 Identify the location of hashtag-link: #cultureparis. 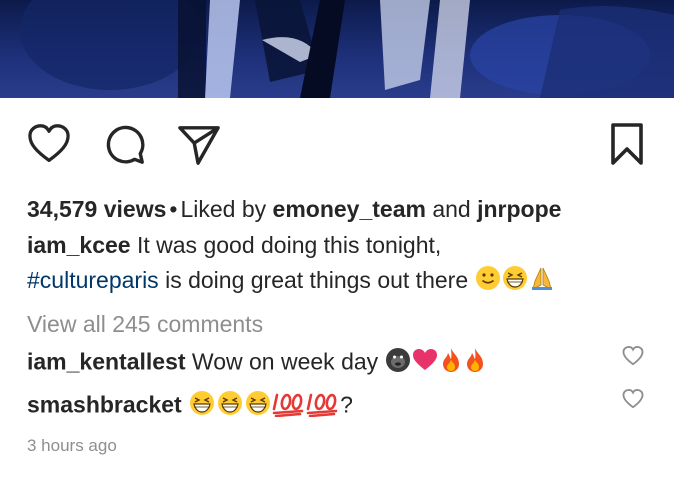
(93, 280).